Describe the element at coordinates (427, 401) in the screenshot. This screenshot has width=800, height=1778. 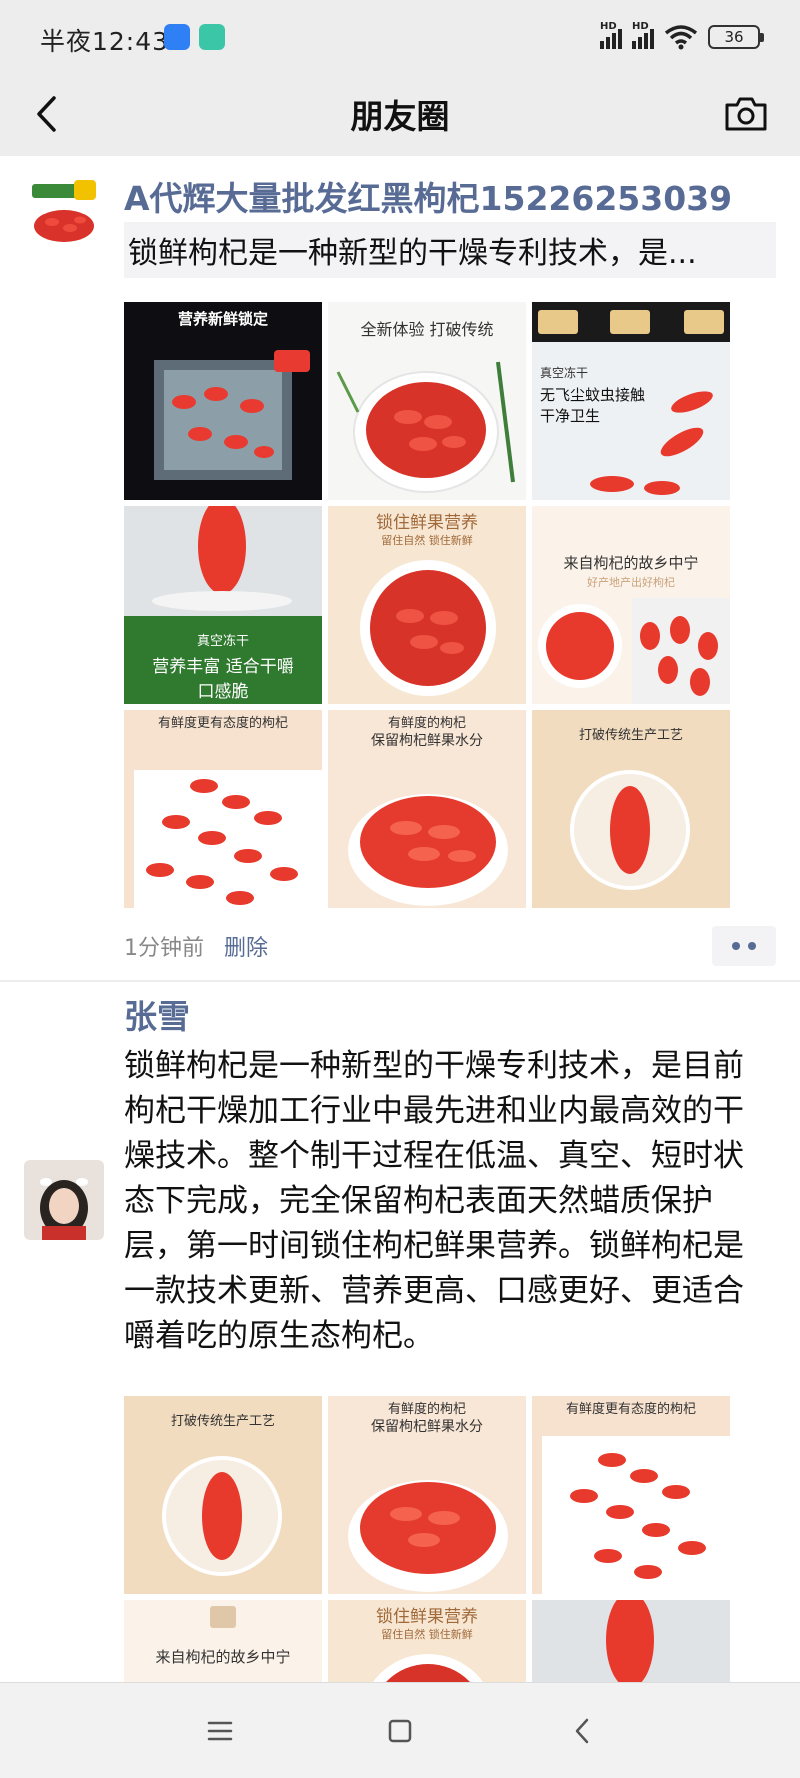
I see `post-image: 全新体验 打破传统` at that location.